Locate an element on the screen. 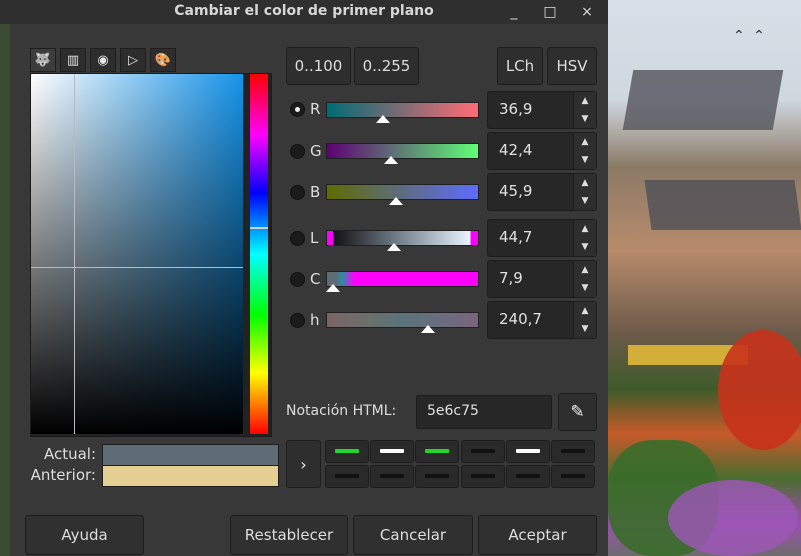  color-picker-button: ✎ is located at coordinates (577, 412).